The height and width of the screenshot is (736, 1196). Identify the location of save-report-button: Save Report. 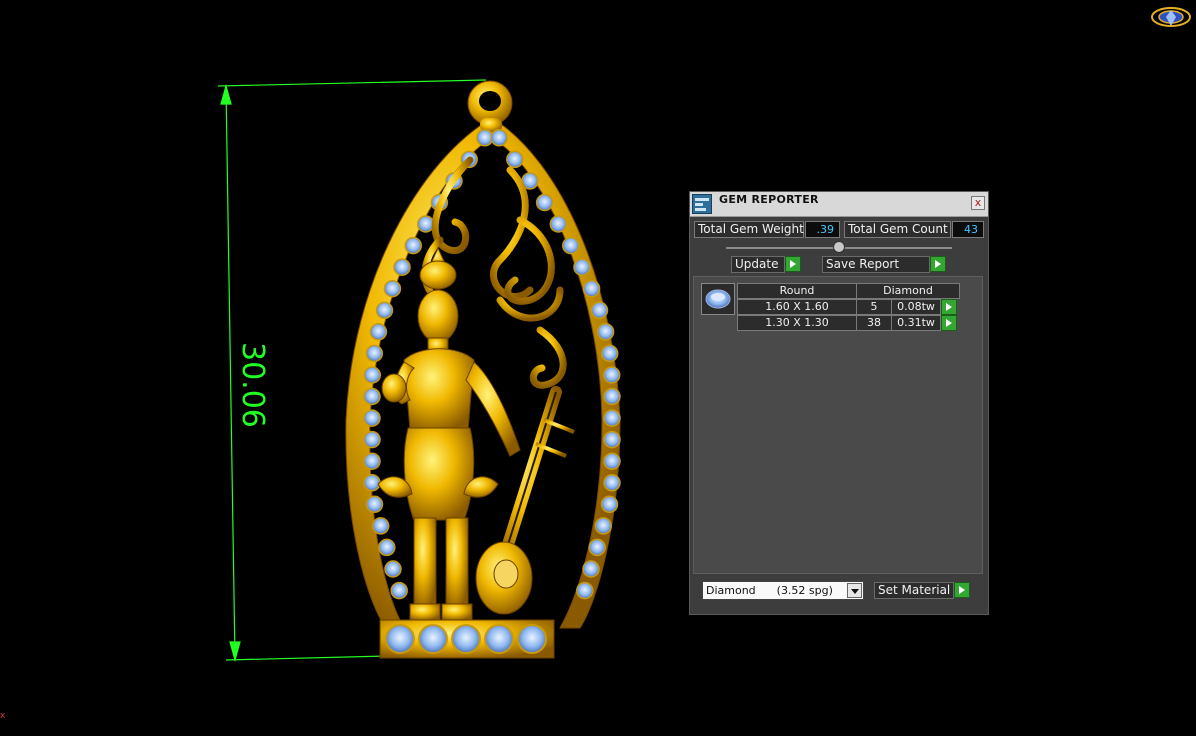
(876, 264).